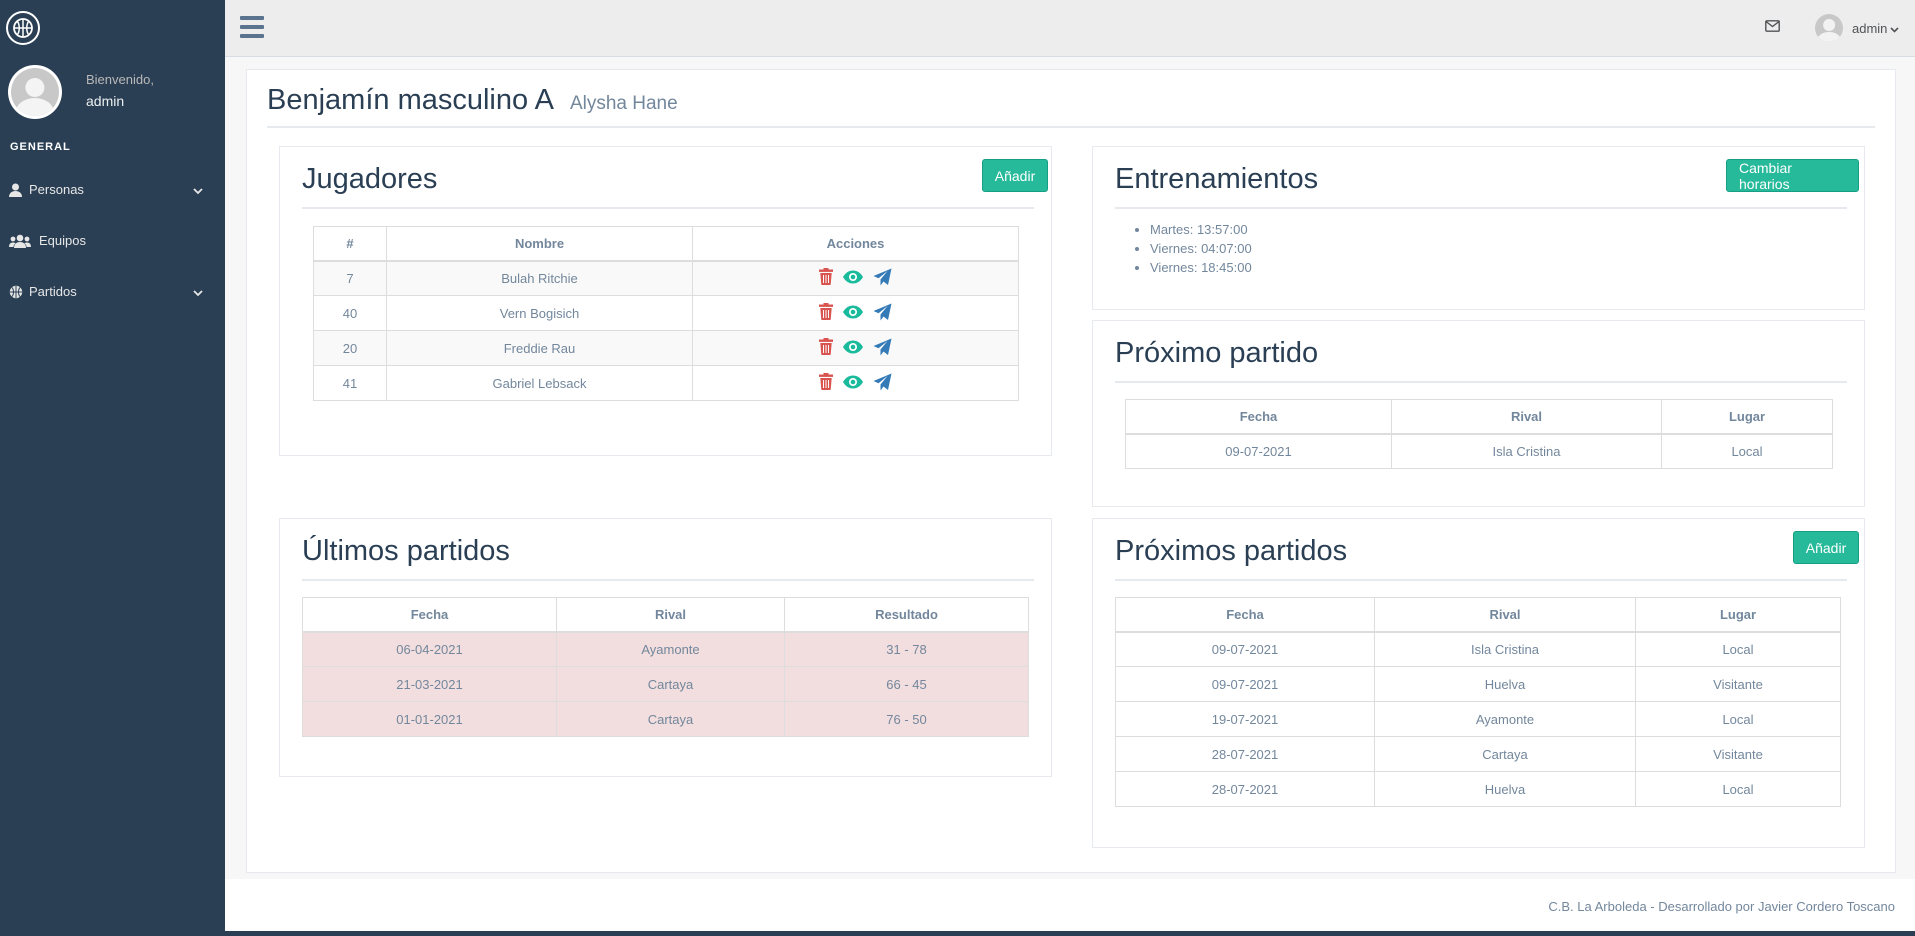 Image resolution: width=1915 pixels, height=936 pixels. Describe the element at coordinates (1870, 28) in the screenshot. I see `user-menu-name: admin` at that location.